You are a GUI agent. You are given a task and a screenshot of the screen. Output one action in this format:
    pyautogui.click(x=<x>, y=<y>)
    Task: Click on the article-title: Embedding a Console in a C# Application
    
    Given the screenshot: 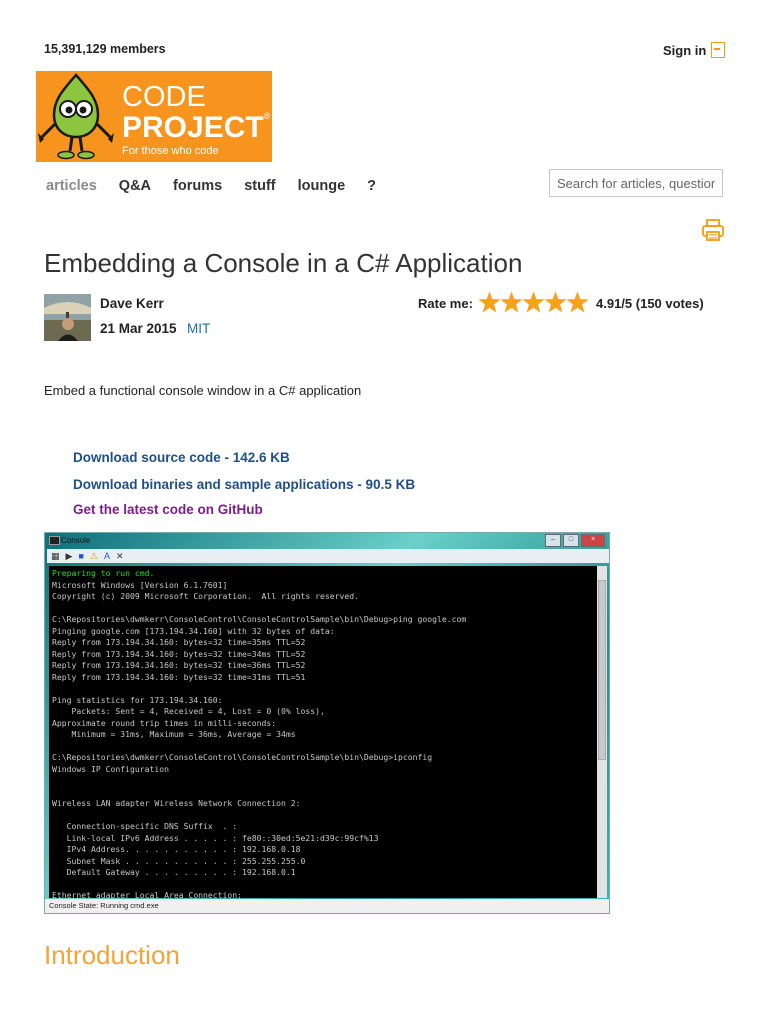 What is the action you would take?
    pyautogui.click(x=283, y=263)
    